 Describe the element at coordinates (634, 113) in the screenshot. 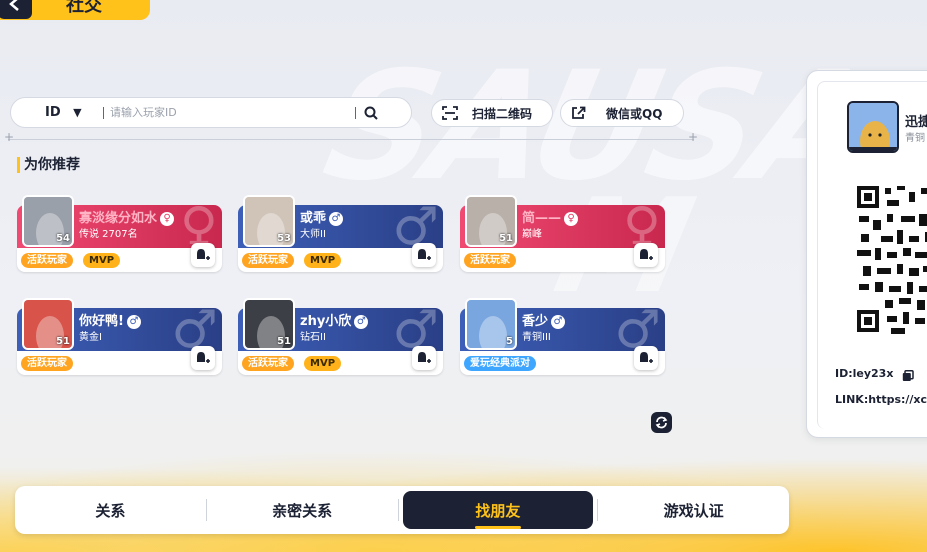

I see `share-label: 微信或QQ` at that location.